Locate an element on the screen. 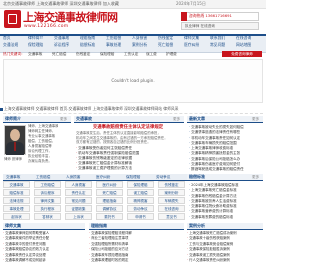  lawyer-intro-line: 办案认真负责。 is located at coordinates (40, 161).